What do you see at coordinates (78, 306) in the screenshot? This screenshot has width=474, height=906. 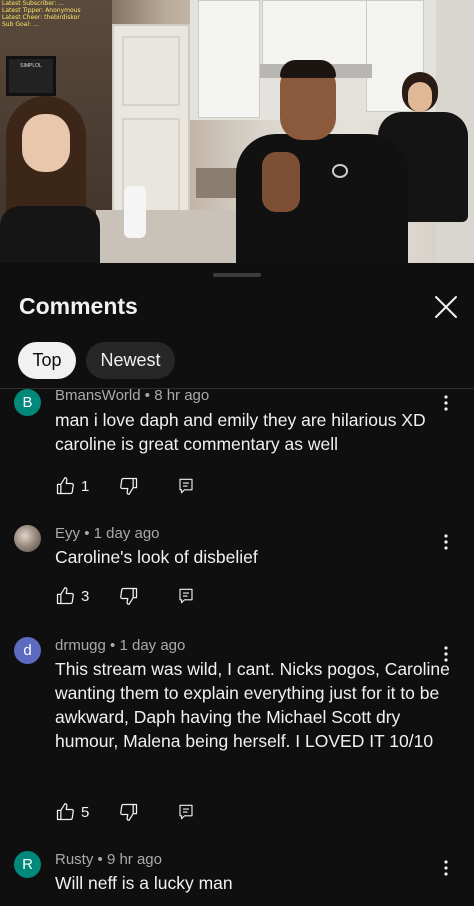 I see `sheet-title: Comments` at bounding box center [78, 306].